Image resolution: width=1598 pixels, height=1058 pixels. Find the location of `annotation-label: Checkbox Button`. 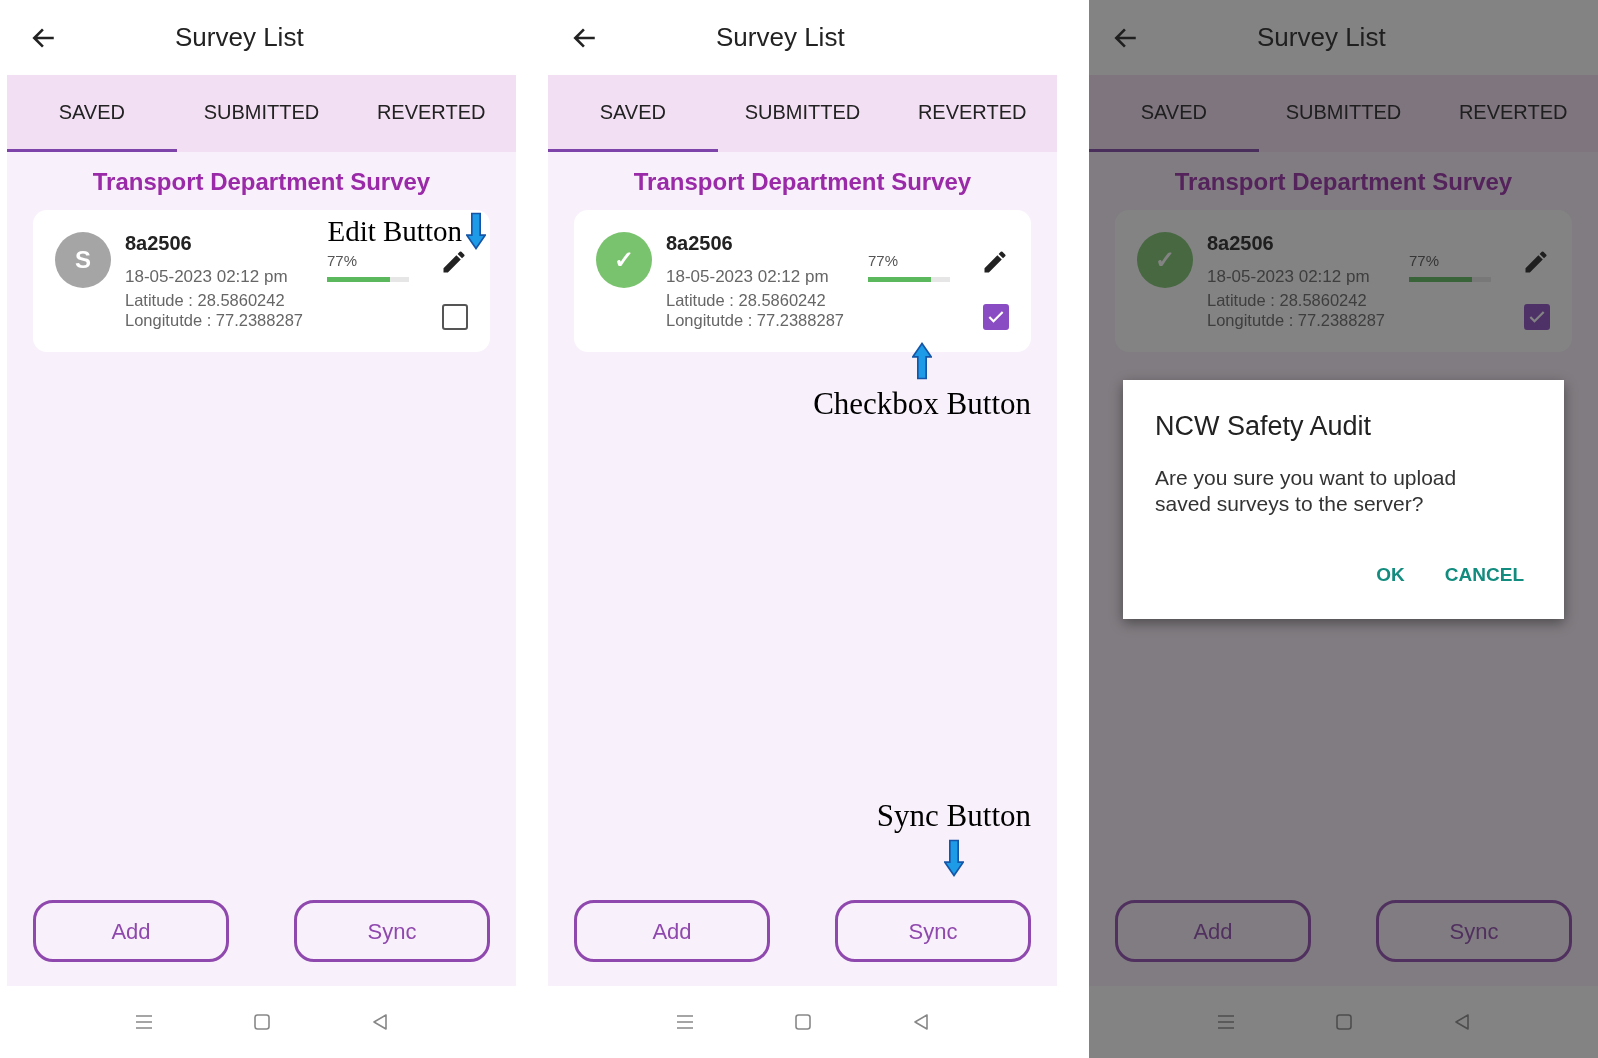

annotation-label: Checkbox Button is located at coordinates (922, 403).